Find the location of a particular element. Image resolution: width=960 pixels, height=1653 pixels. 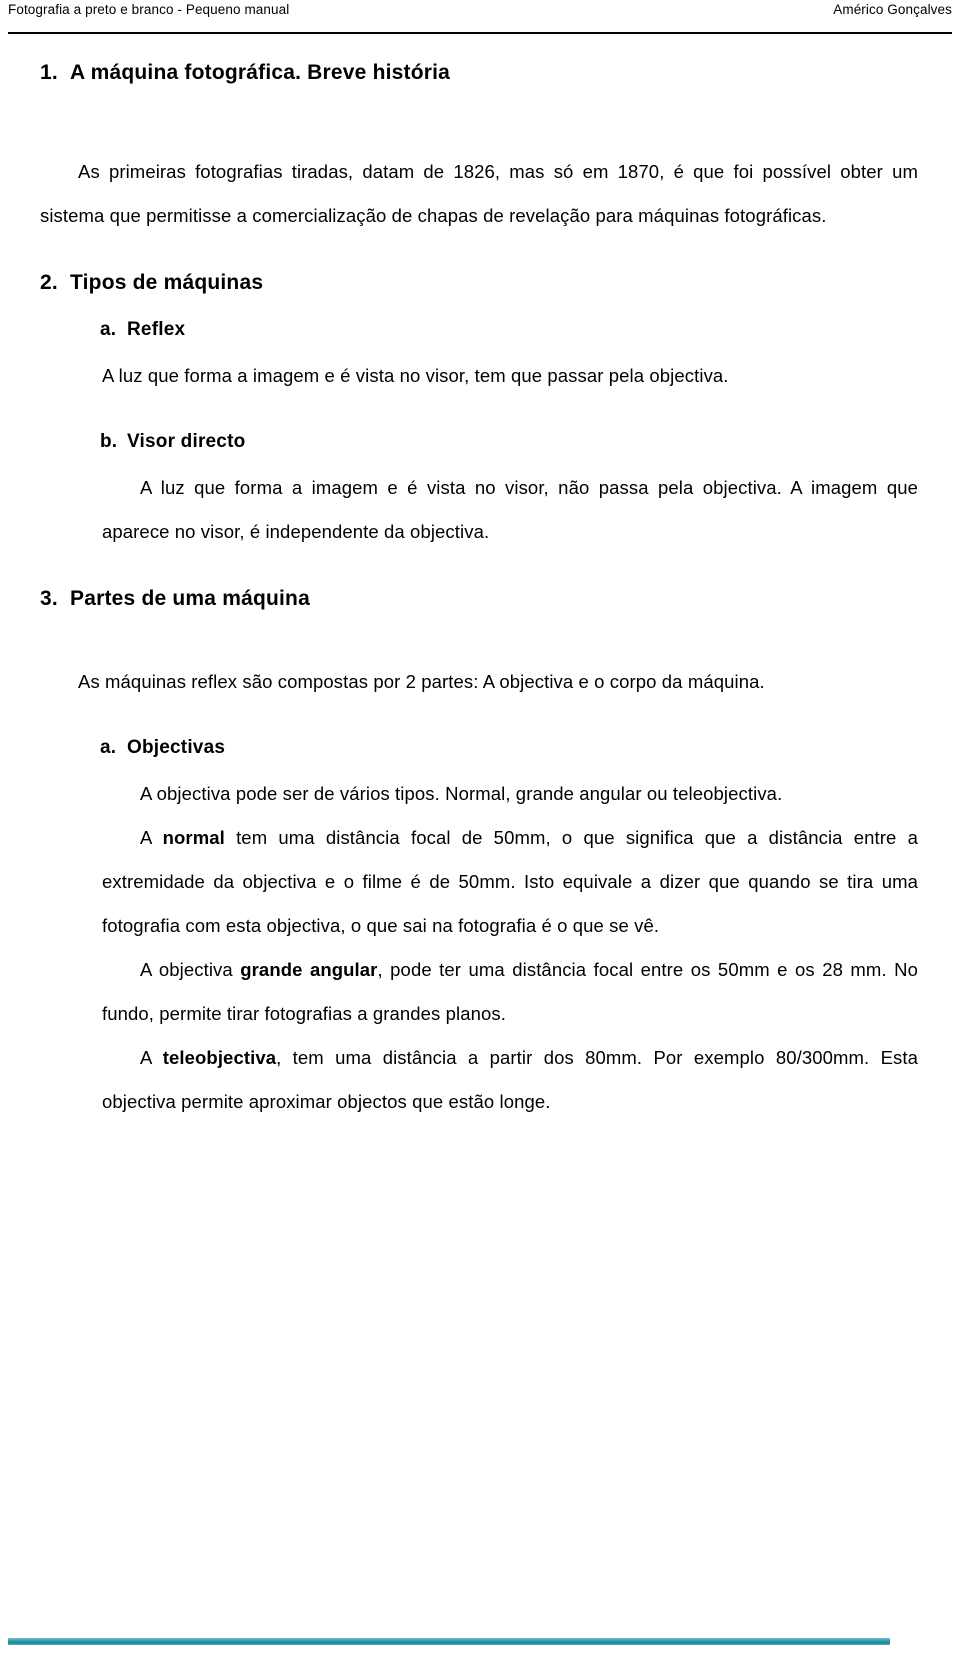

heading-section-1: 1. A máquina fotográfica. Breve história is located at coordinates (479, 73).